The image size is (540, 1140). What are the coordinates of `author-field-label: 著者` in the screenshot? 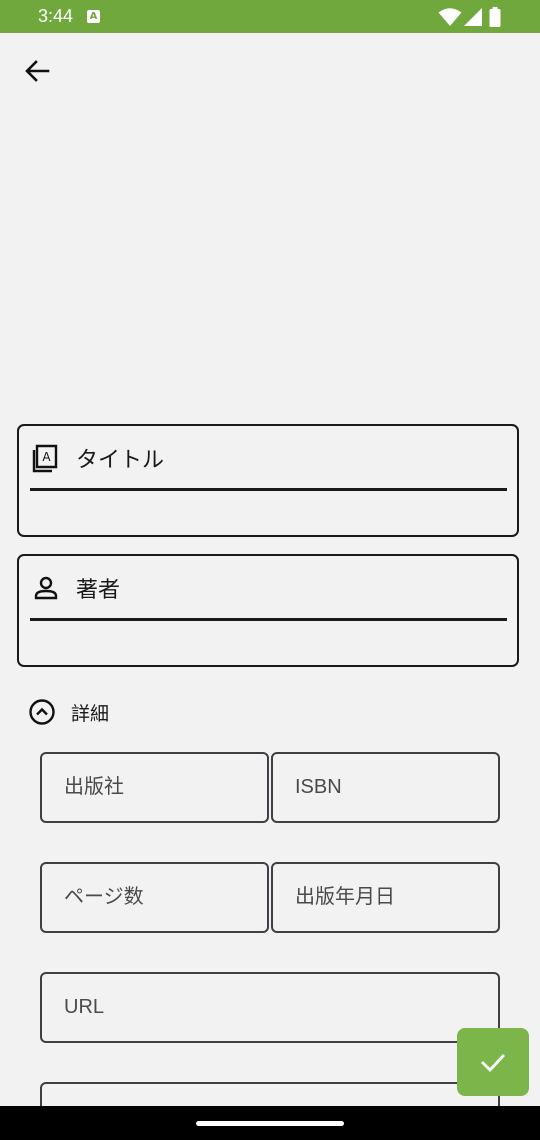 It's located at (98, 590).